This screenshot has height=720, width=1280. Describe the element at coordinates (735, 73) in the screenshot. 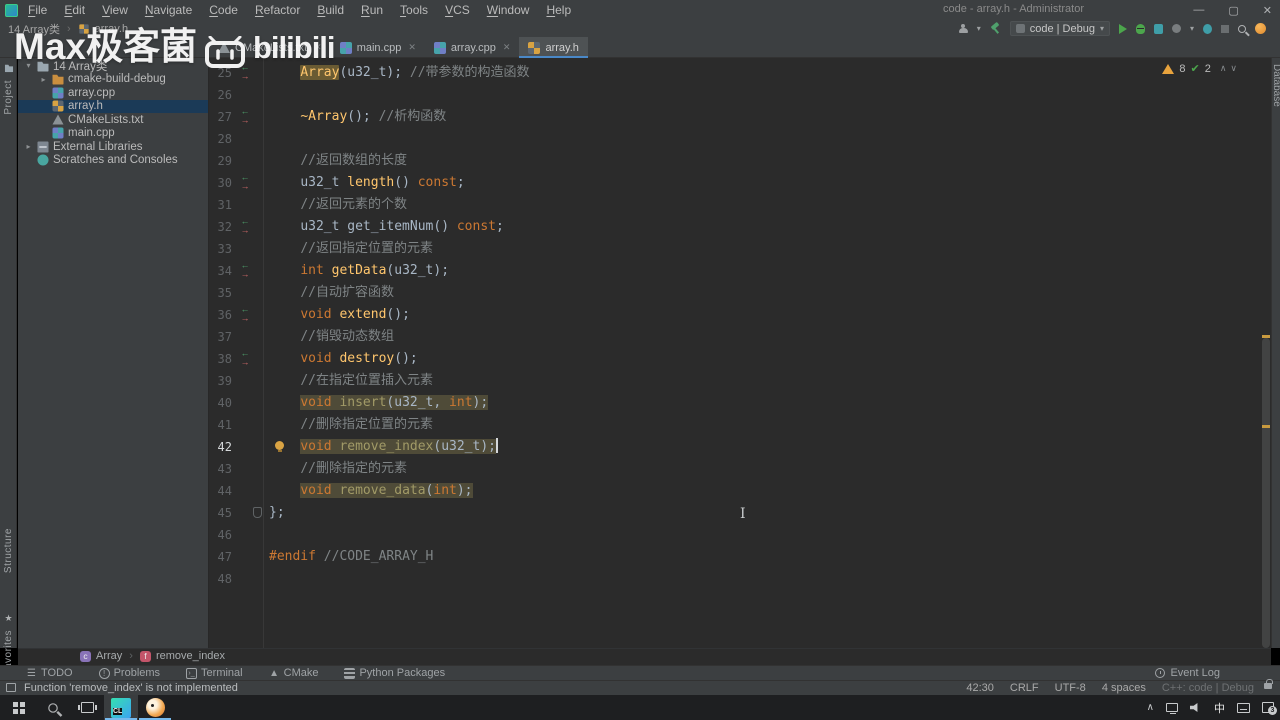

I see `code-line-25: 25 ← → Array(u32_t); //带参数的构造函数` at that location.